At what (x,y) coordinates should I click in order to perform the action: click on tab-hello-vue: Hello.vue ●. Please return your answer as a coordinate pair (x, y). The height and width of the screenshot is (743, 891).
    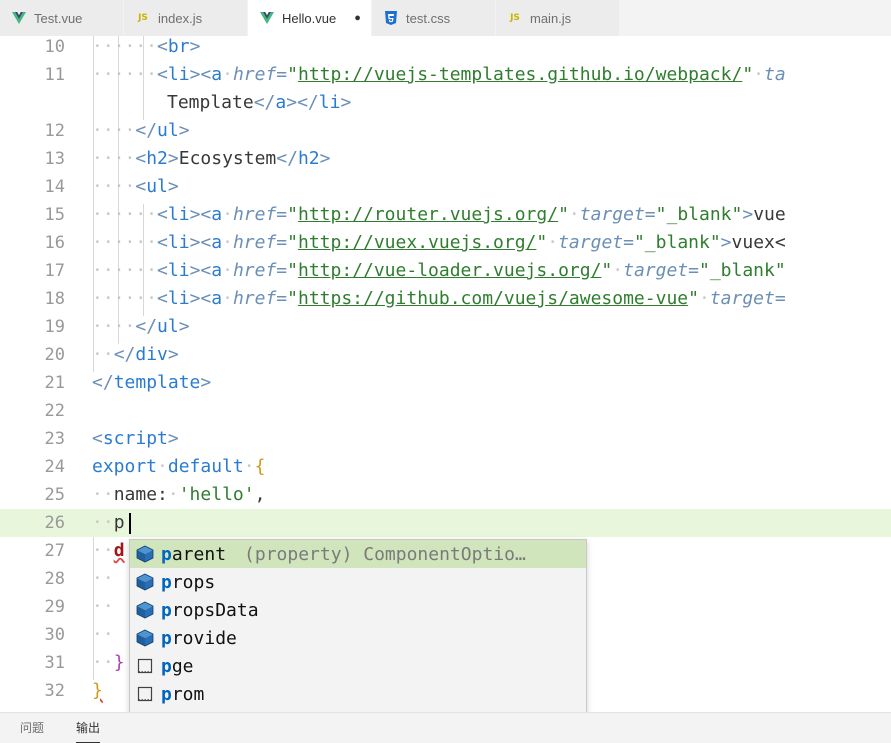
    Looking at the image, I should click on (310, 18).